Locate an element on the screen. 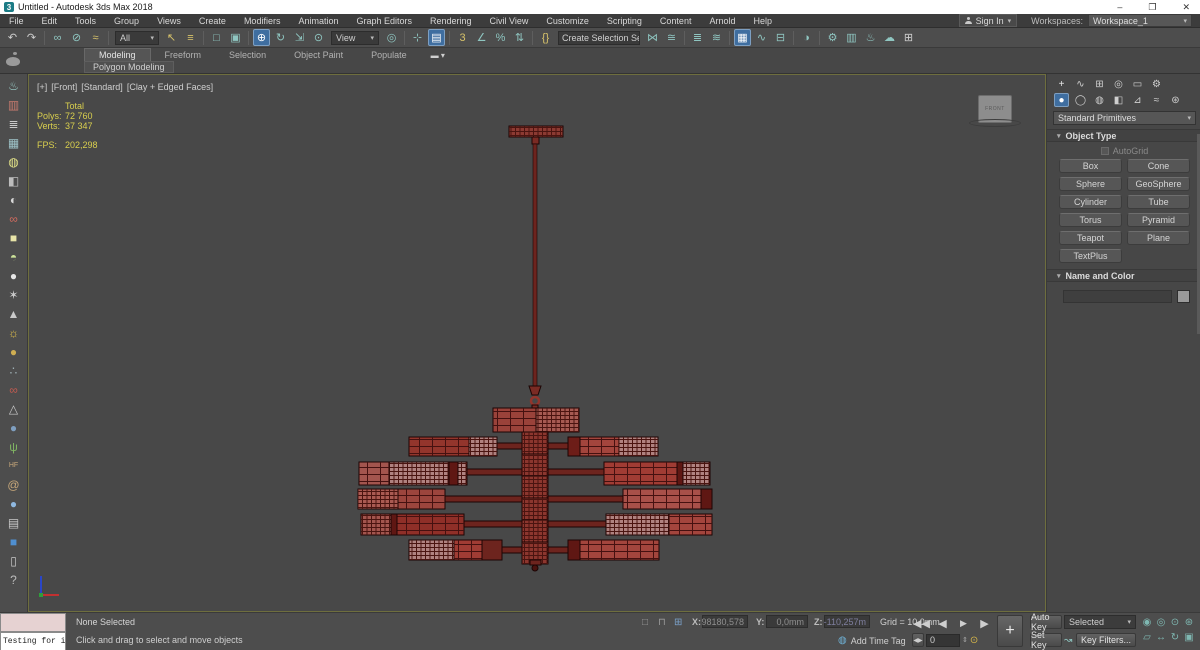 The width and height of the screenshot is (1200, 650). absolute-mode-transform-icon: ⊞ is located at coordinates (678, 622).